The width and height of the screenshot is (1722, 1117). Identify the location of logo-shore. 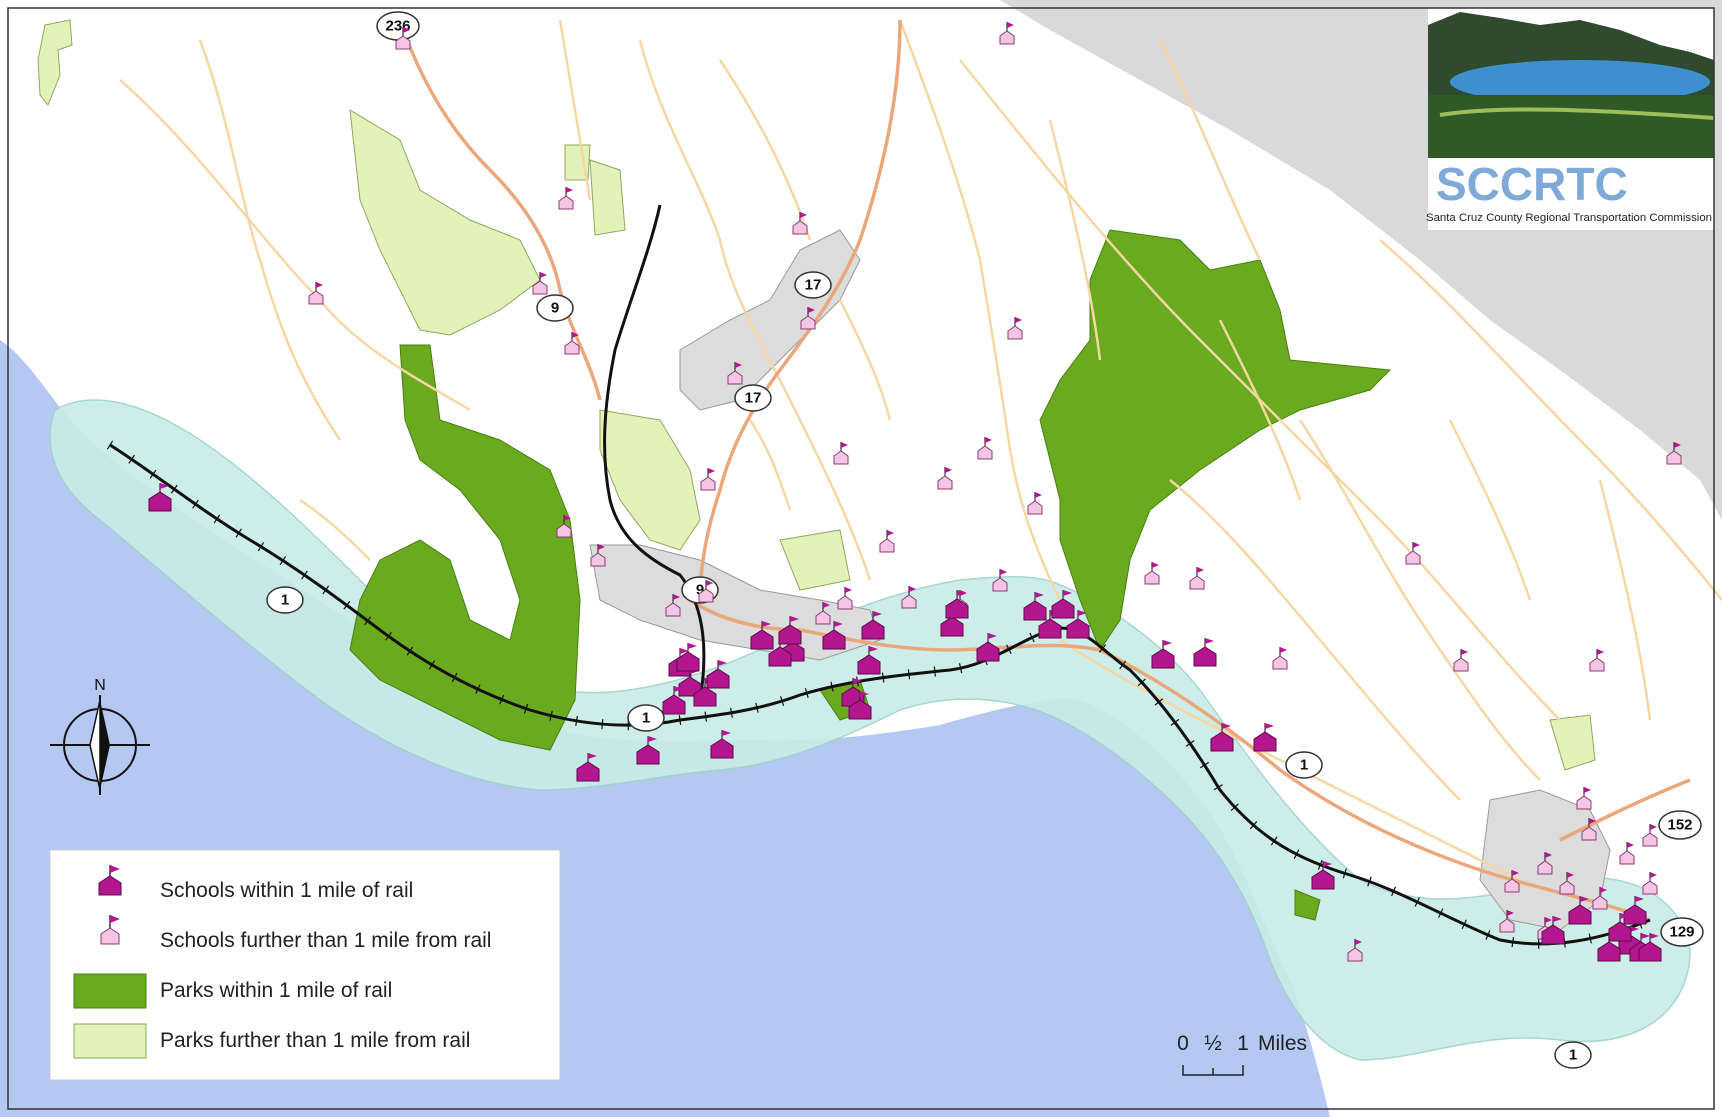
(1571, 126).